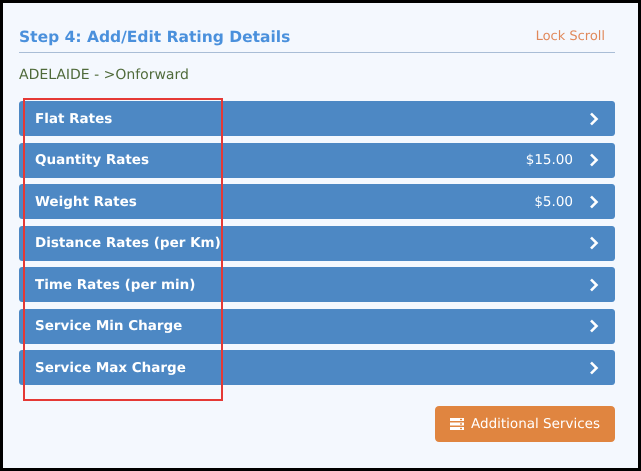 The image size is (641, 471). Describe the element at coordinates (317, 367) in the screenshot. I see `rate-row: Service Max Charge` at that location.